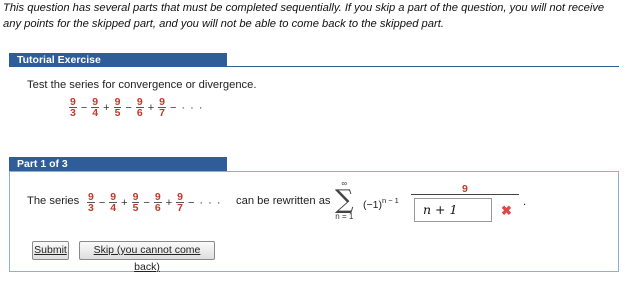  What do you see at coordinates (283, 201) in the screenshot?
I see `rewrite-text: can be rewritten as` at bounding box center [283, 201].